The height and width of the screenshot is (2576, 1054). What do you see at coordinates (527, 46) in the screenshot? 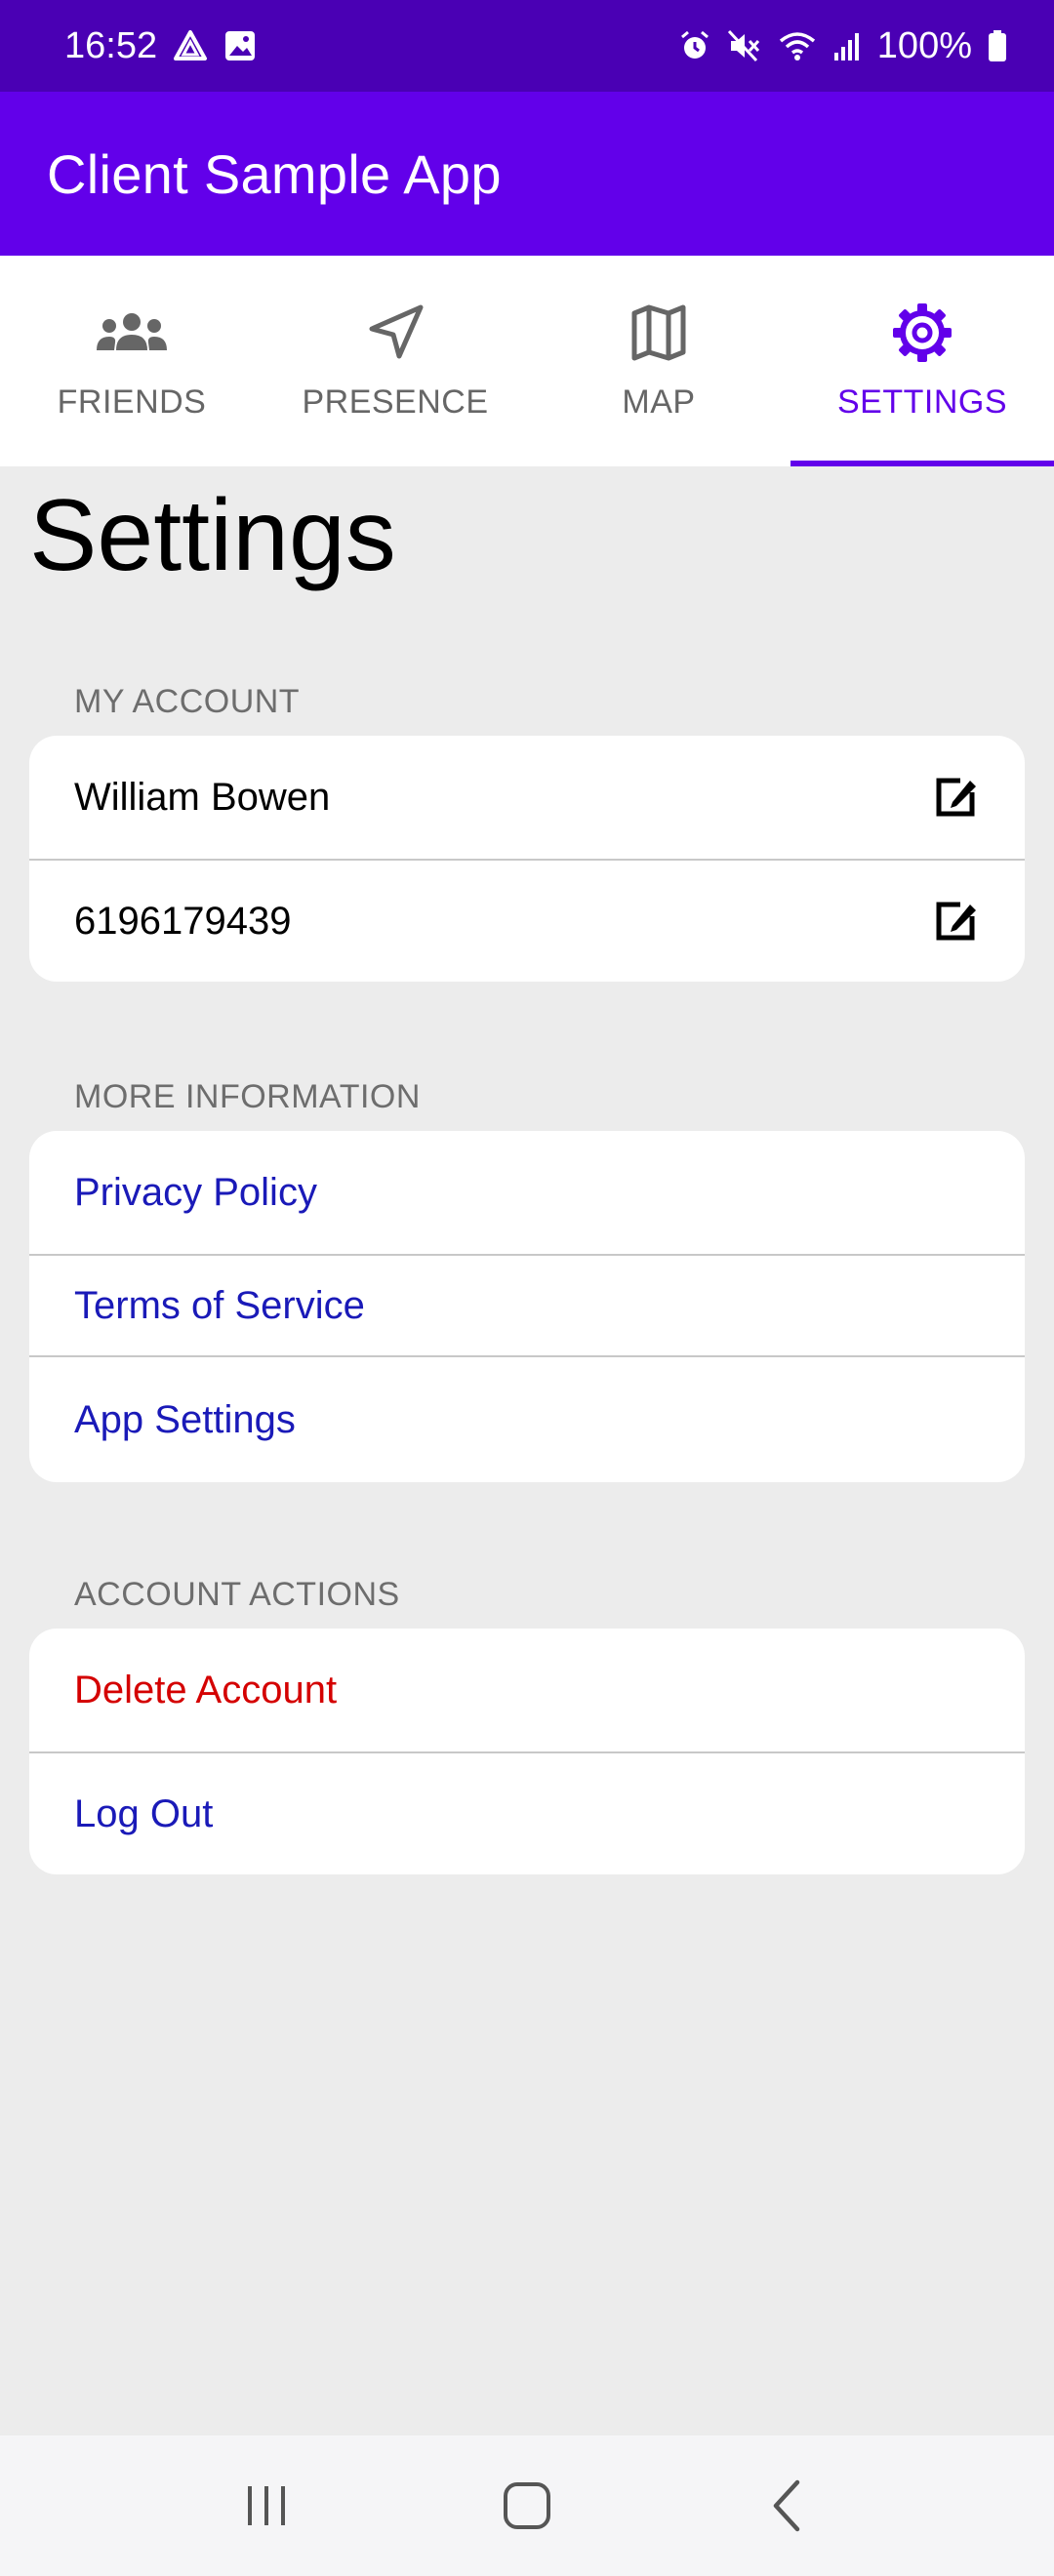
I see `status-bar: 16:52 100%` at bounding box center [527, 46].